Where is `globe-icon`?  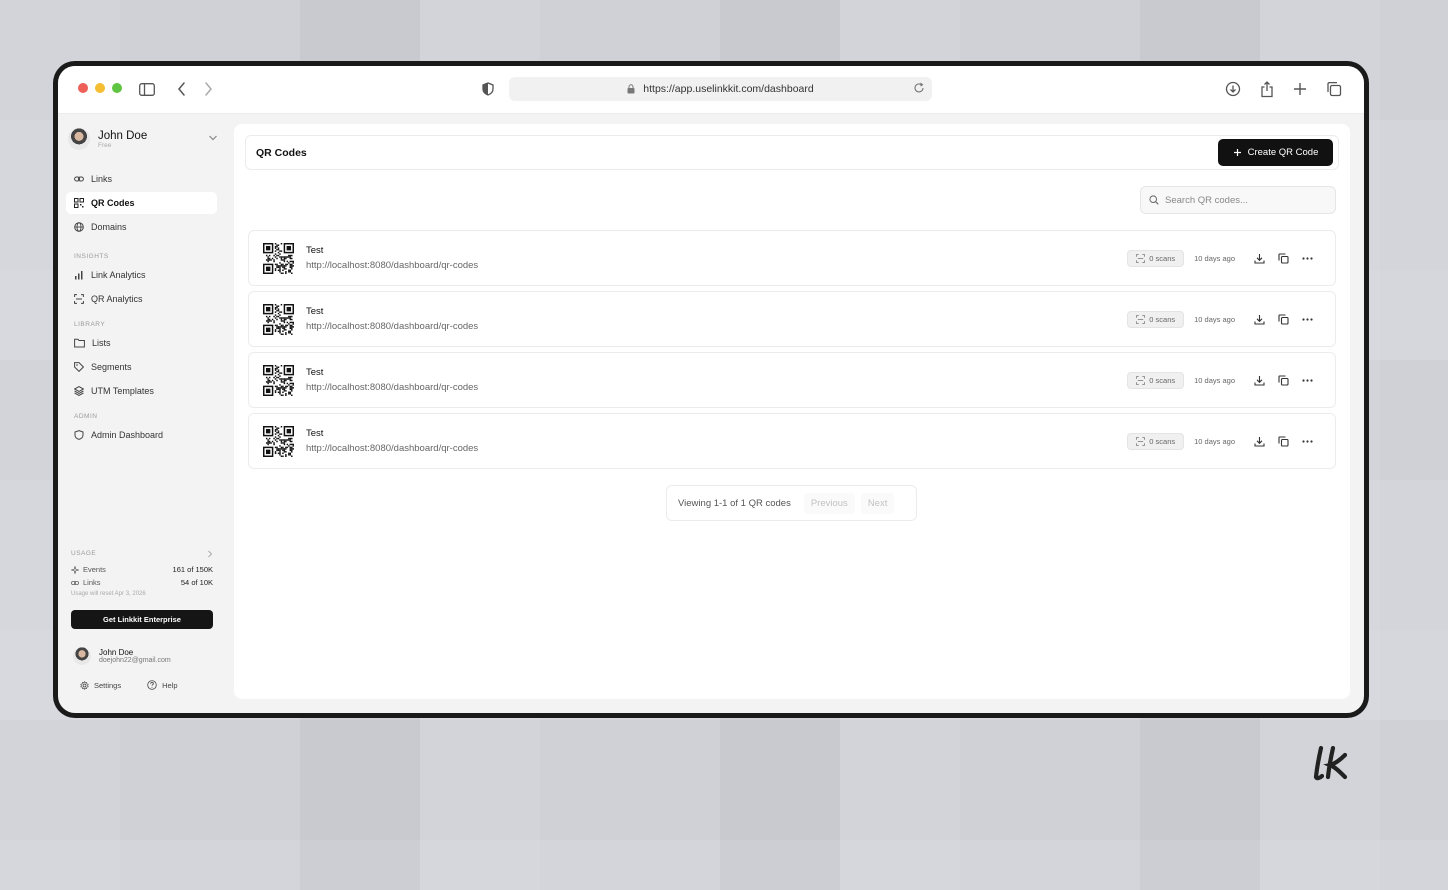
globe-icon is located at coordinates (79, 227).